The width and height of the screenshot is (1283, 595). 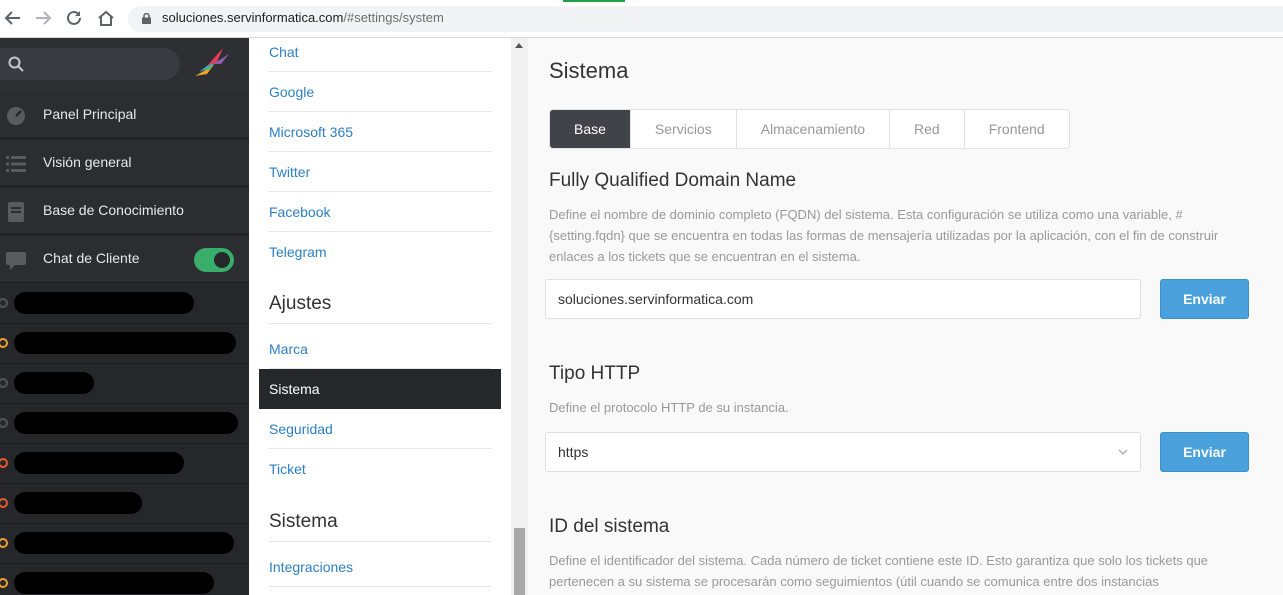 I want to click on submenu-link-telegram: Telegram, so click(x=380, y=252).